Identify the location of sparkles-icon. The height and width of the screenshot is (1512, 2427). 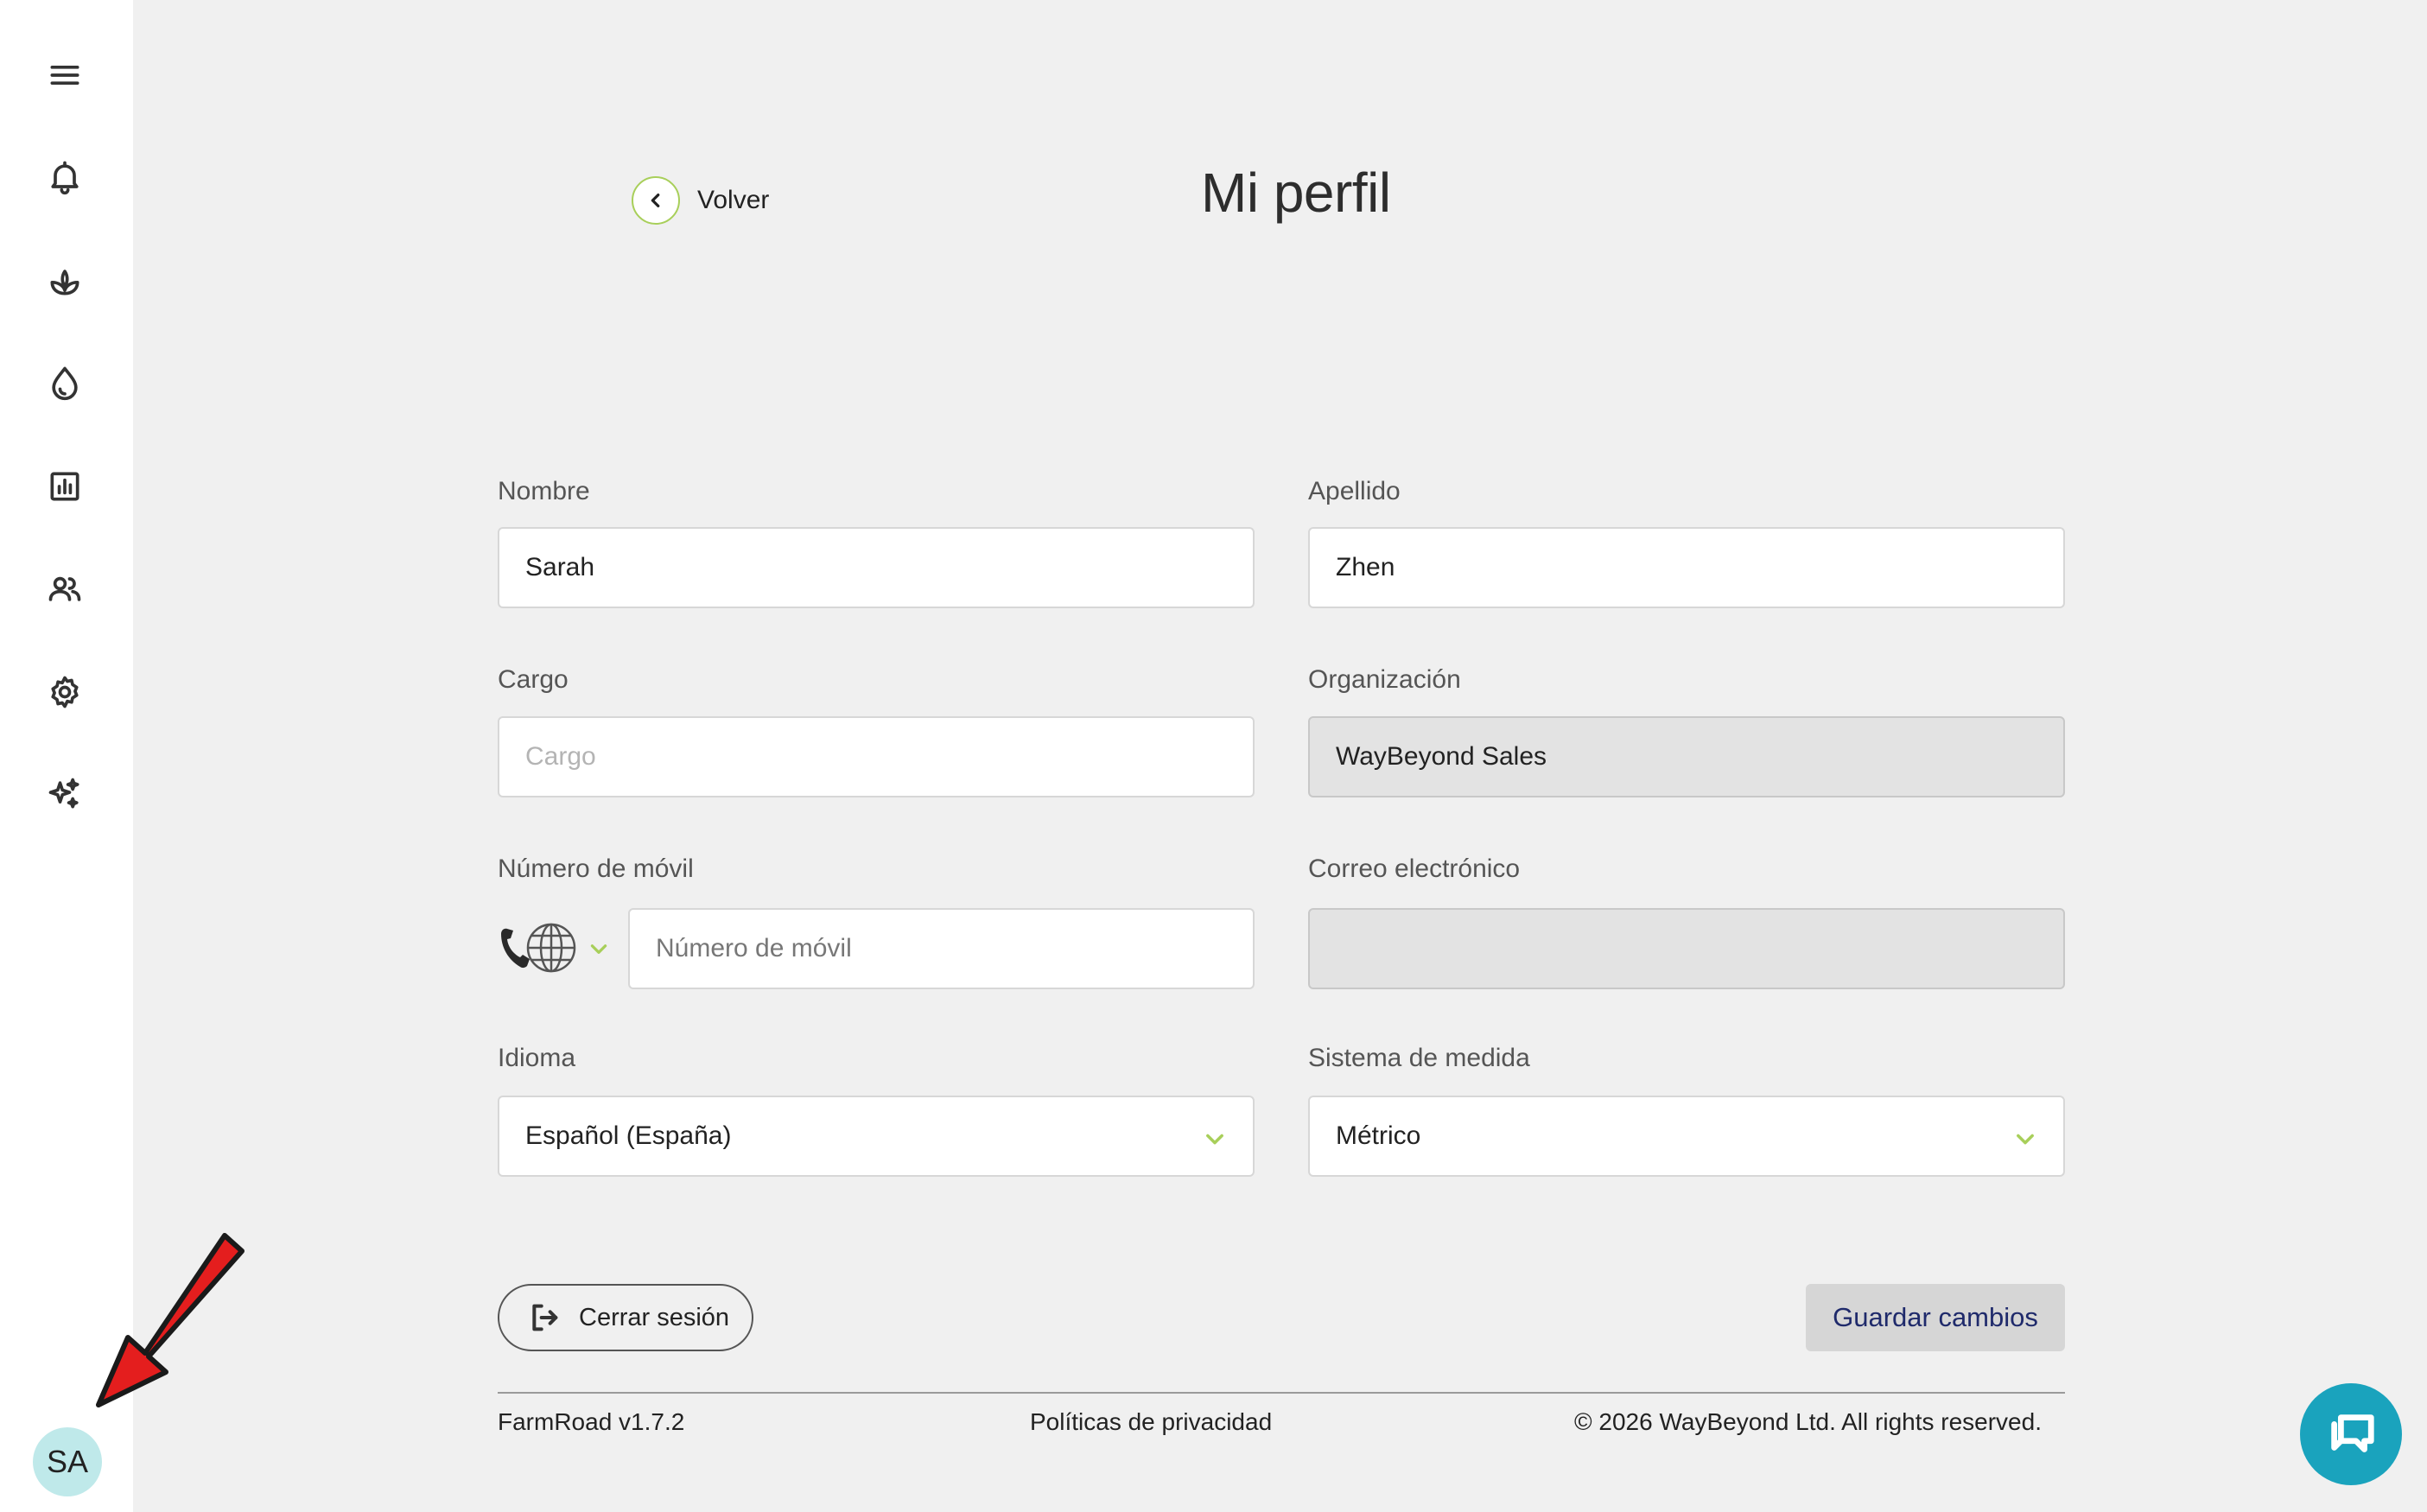
(64, 794).